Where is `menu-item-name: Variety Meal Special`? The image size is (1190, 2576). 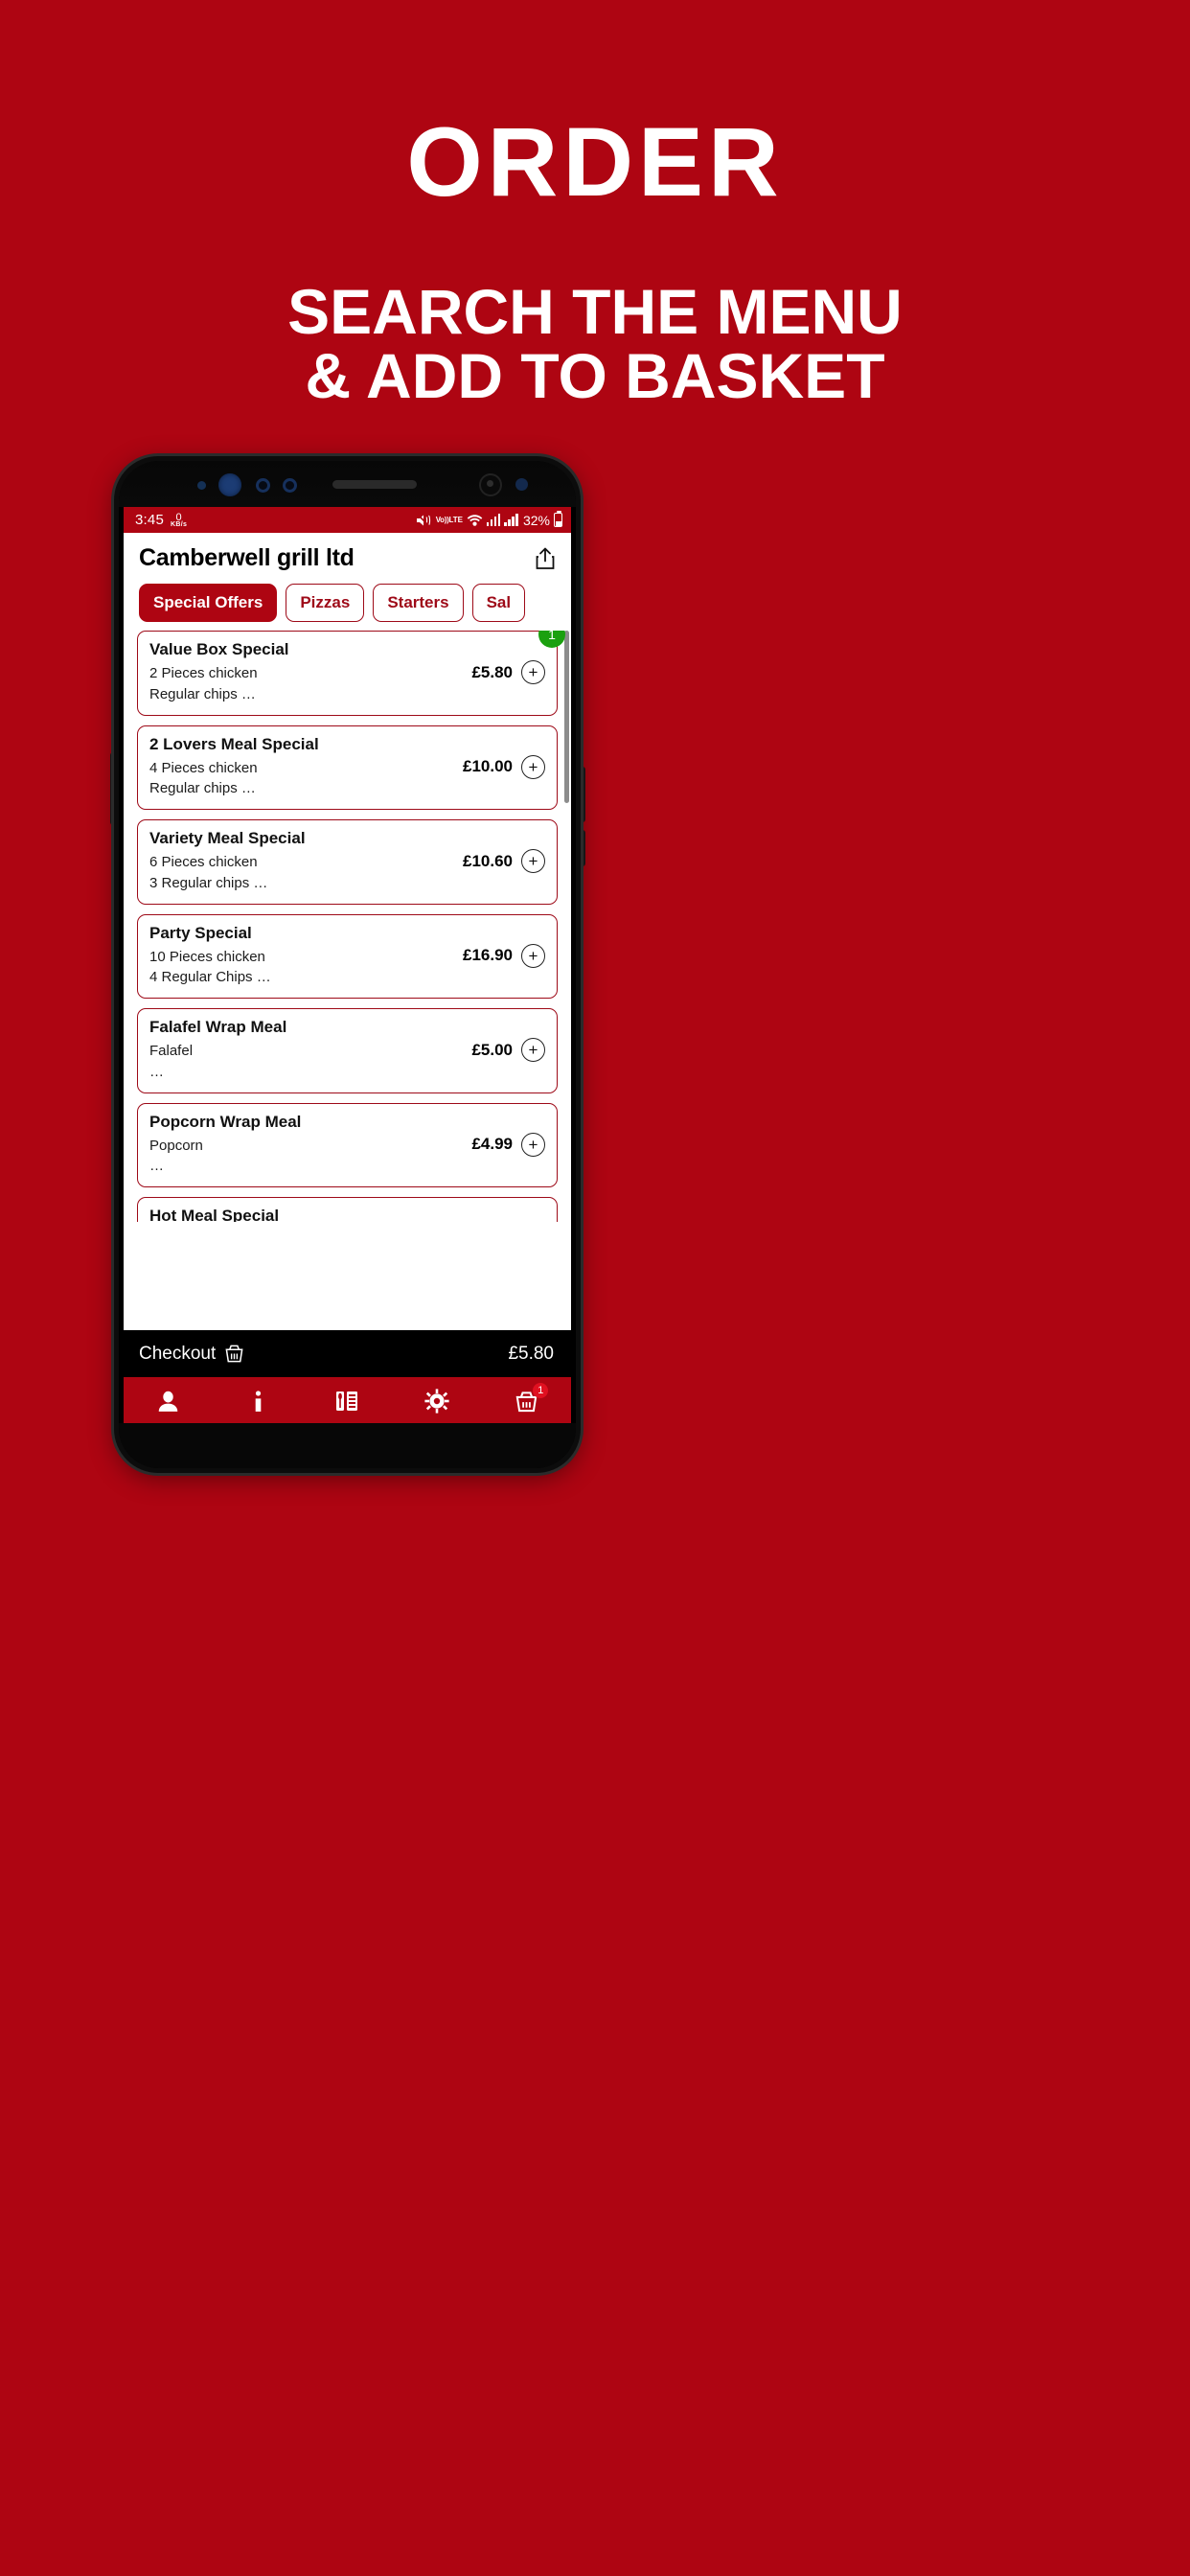
menu-item-name: Variety Meal Special is located at coordinates (228, 838).